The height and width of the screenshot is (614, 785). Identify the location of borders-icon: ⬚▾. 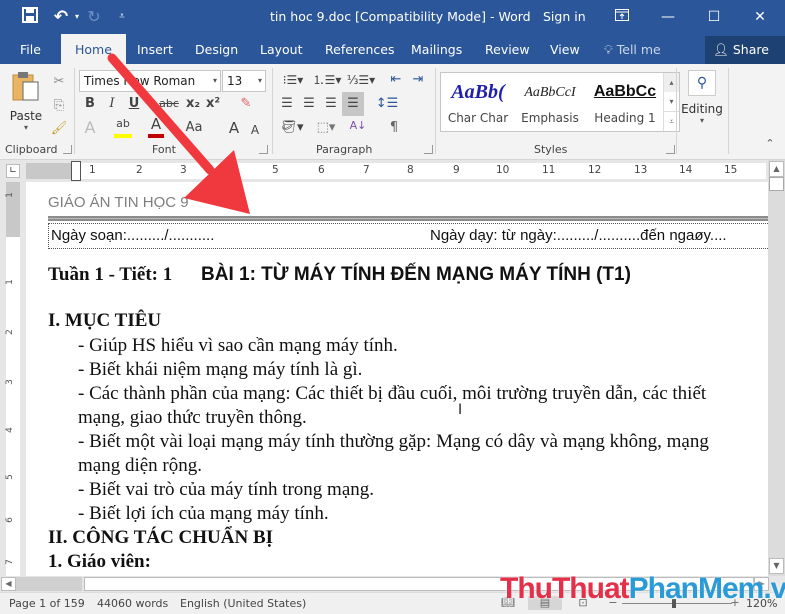
(326, 128).